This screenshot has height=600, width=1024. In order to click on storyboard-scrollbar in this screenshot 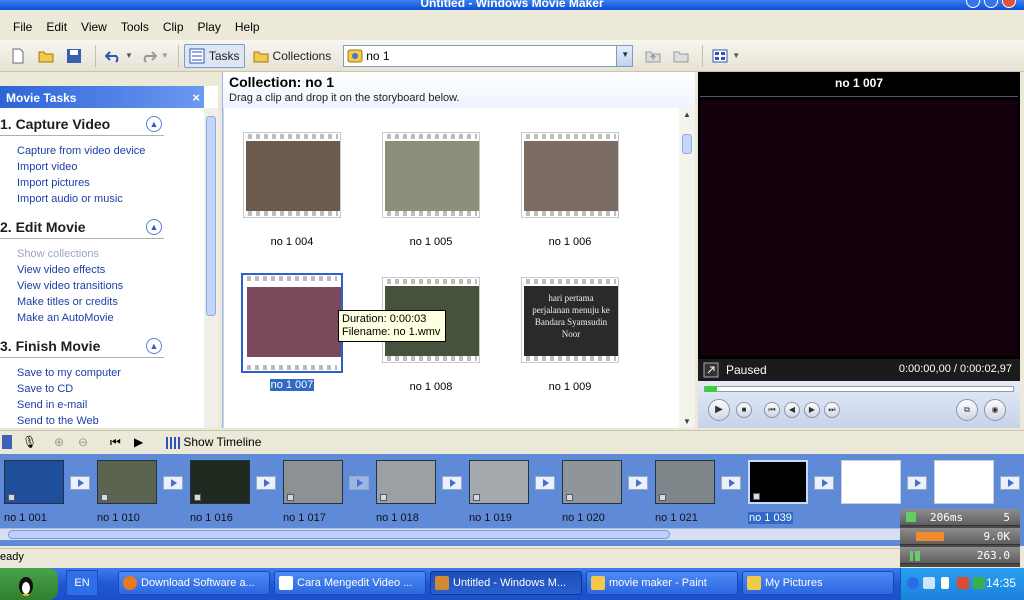, I will do `click(450, 534)`.